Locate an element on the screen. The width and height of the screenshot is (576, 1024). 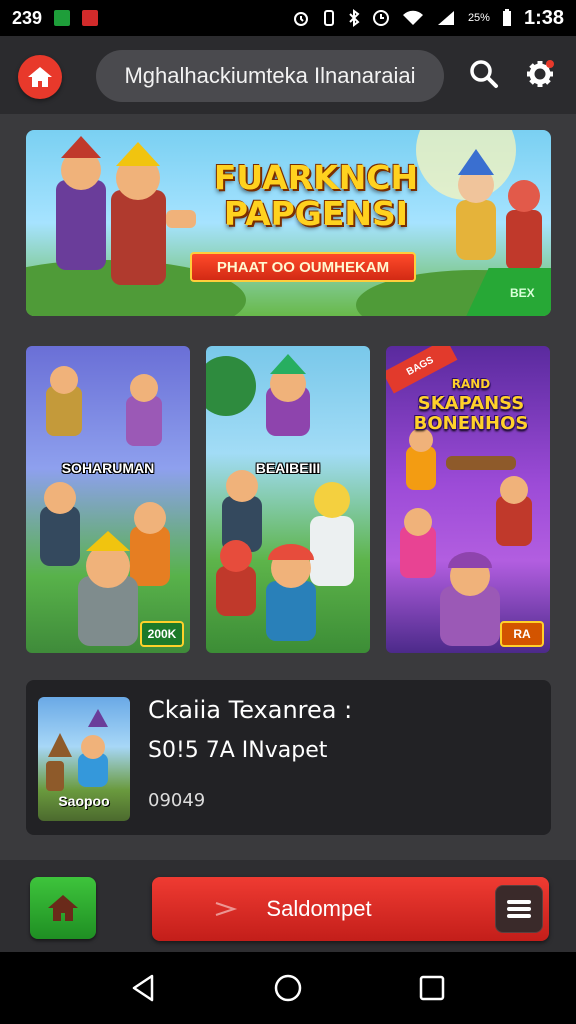
card1-artwork is located at coordinates (105, 506).